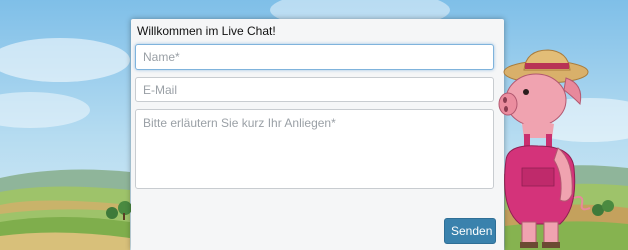 This screenshot has width=628, height=250. What do you see at coordinates (544, 148) in the screenshot?
I see `pig-mascot-illustration` at bounding box center [544, 148].